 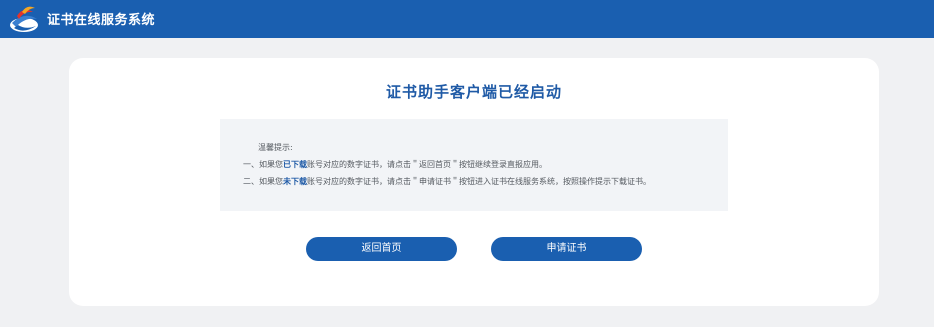 What do you see at coordinates (566, 249) in the screenshot?
I see `apply-certificate-button: 申请证书` at bounding box center [566, 249].